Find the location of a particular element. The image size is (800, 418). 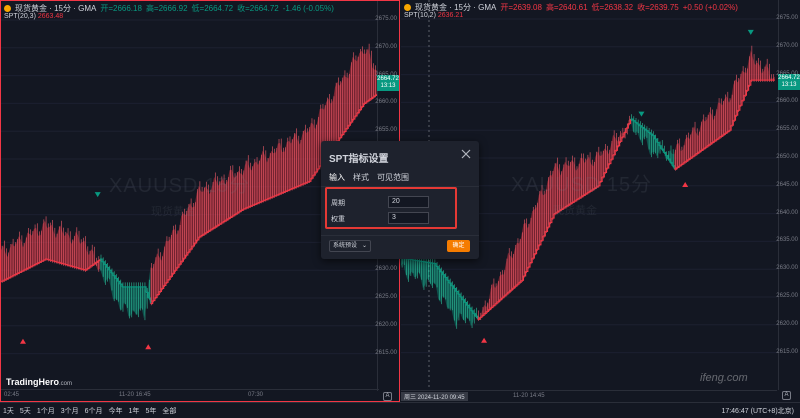

time-label: 11-20 16:45 is located at coordinates (135, 395).